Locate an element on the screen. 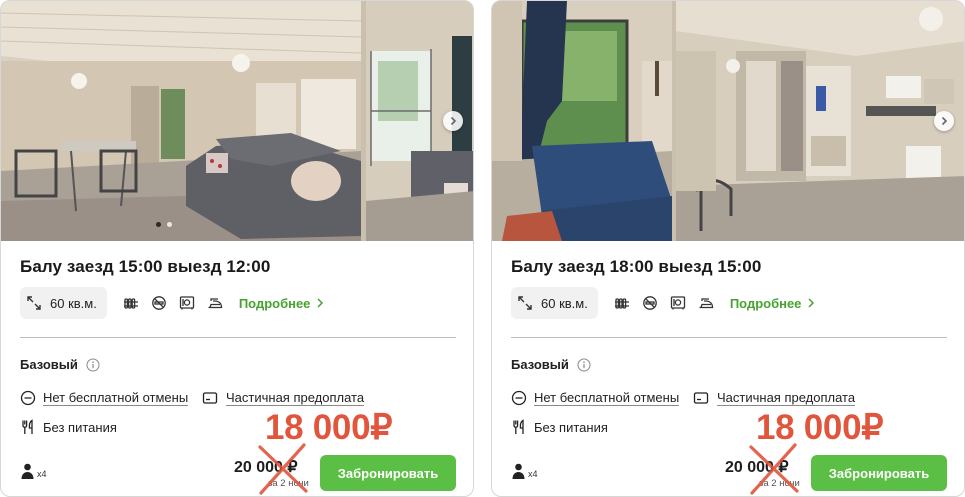 The width and height of the screenshot is (965, 497). gallery-dot-active is located at coordinates (158, 224).